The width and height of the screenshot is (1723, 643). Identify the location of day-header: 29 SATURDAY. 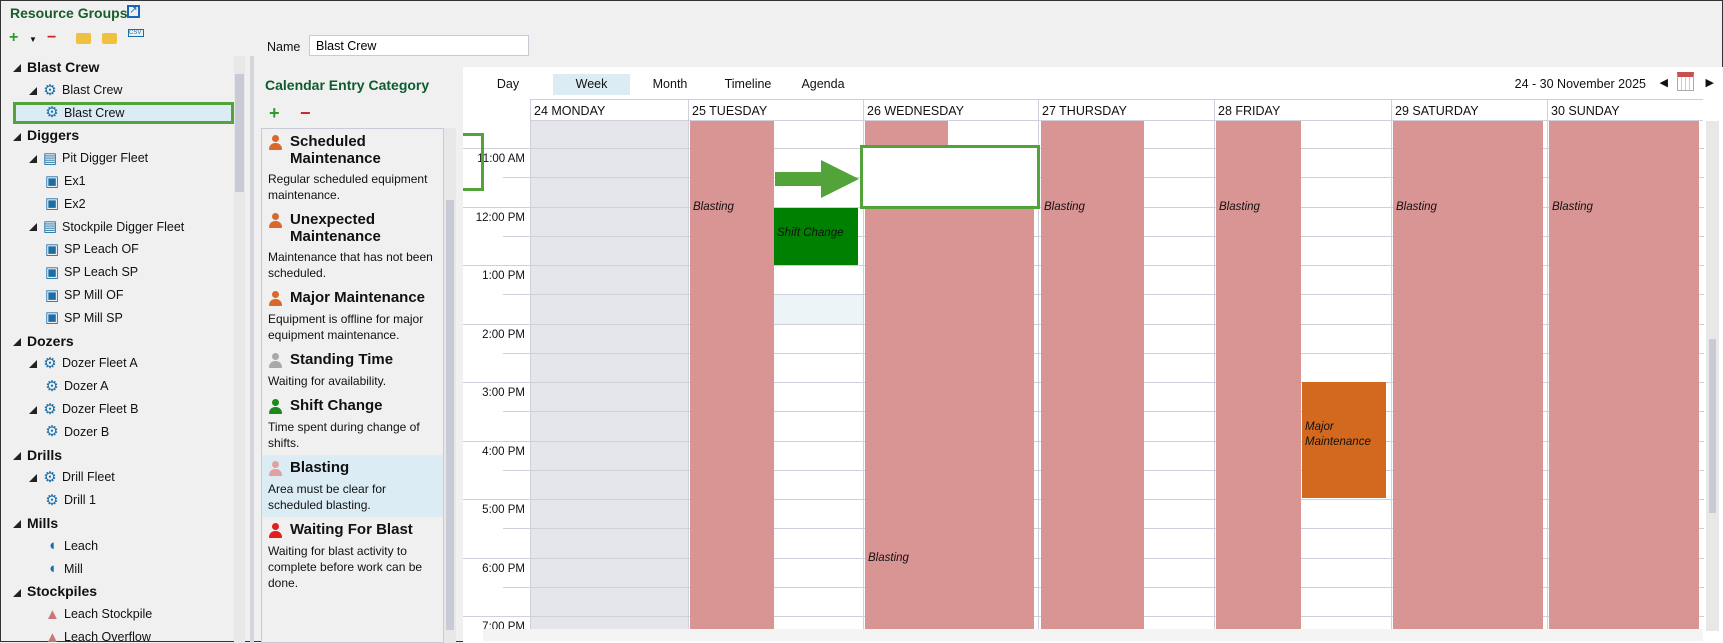
(1469, 110).